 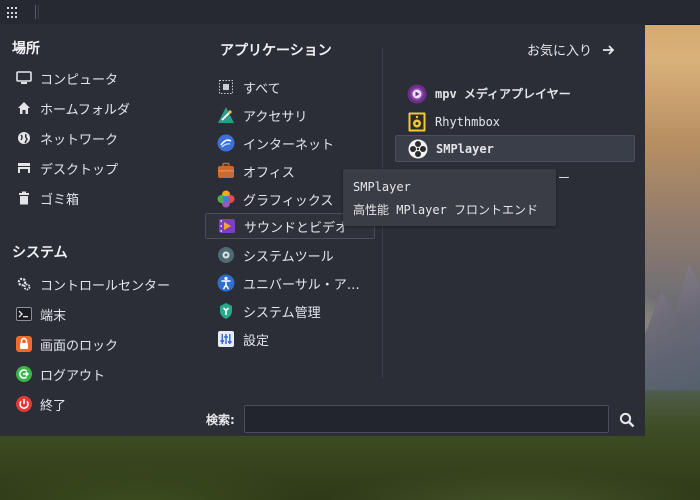 What do you see at coordinates (290, 339) in the screenshot?
I see `category-settings: 設定` at bounding box center [290, 339].